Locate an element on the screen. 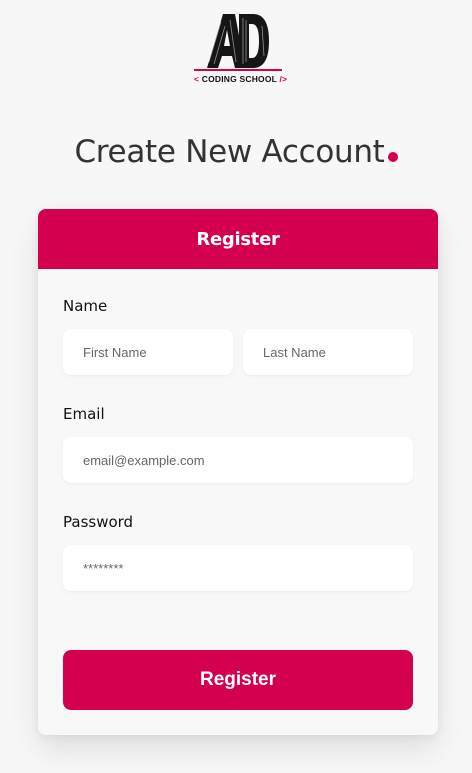 The image size is (472, 773). logo-underline is located at coordinates (238, 70).